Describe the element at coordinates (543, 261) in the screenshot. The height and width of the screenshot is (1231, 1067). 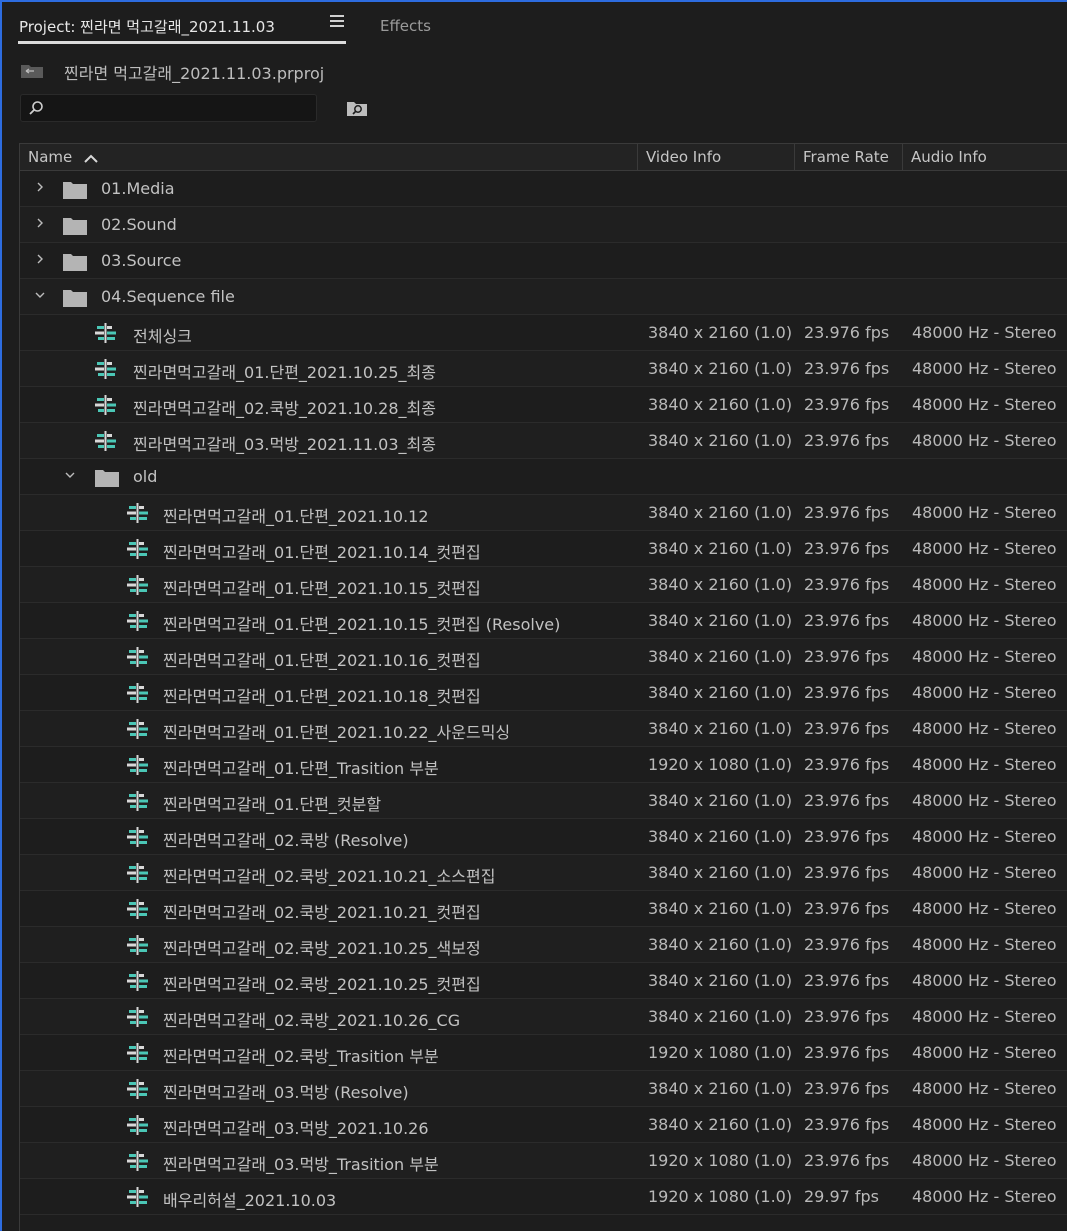
I see `bin-row: 03.Source` at that location.